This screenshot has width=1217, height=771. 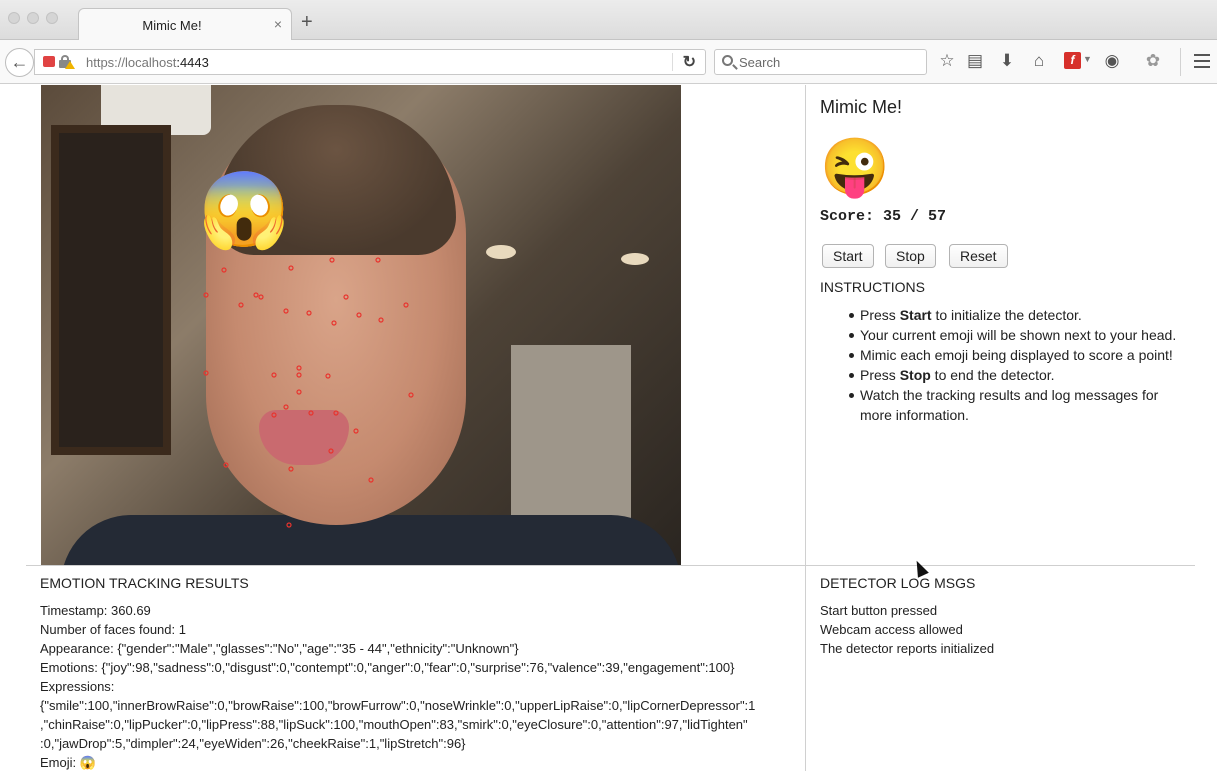 I want to click on url-bar: https://localhost:4443 ↻, so click(x=370, y=62).